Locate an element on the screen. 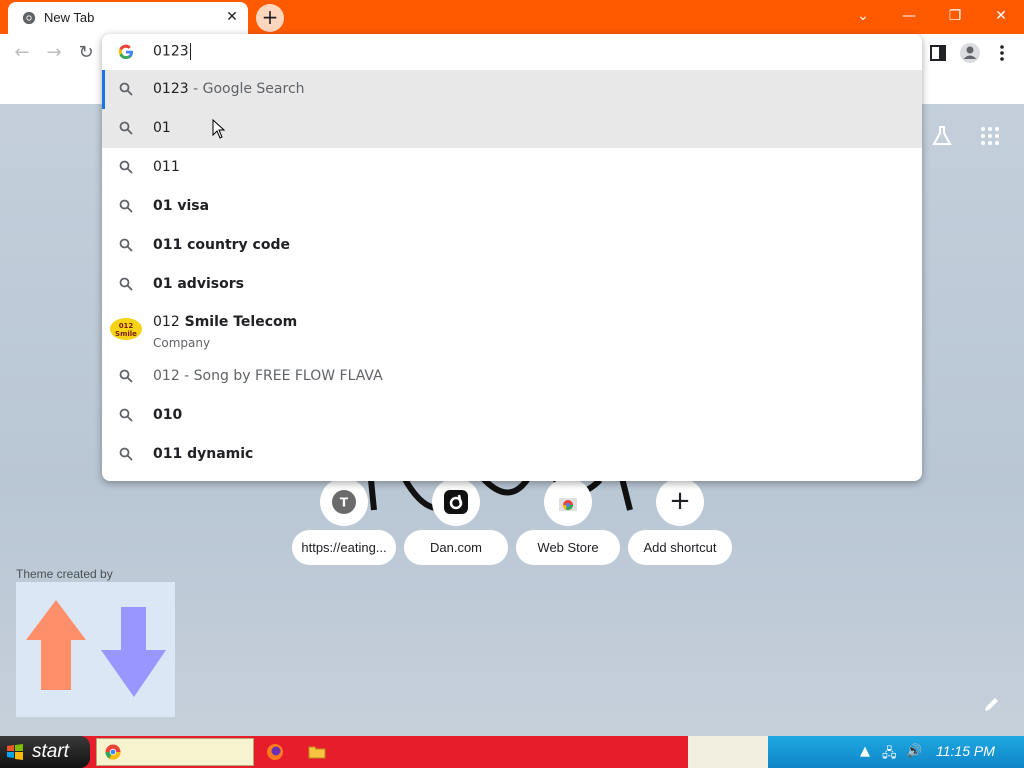 The height and width of the screenshot is (768, 1024). minimize-icon: — is located at coordinates (909, 16).